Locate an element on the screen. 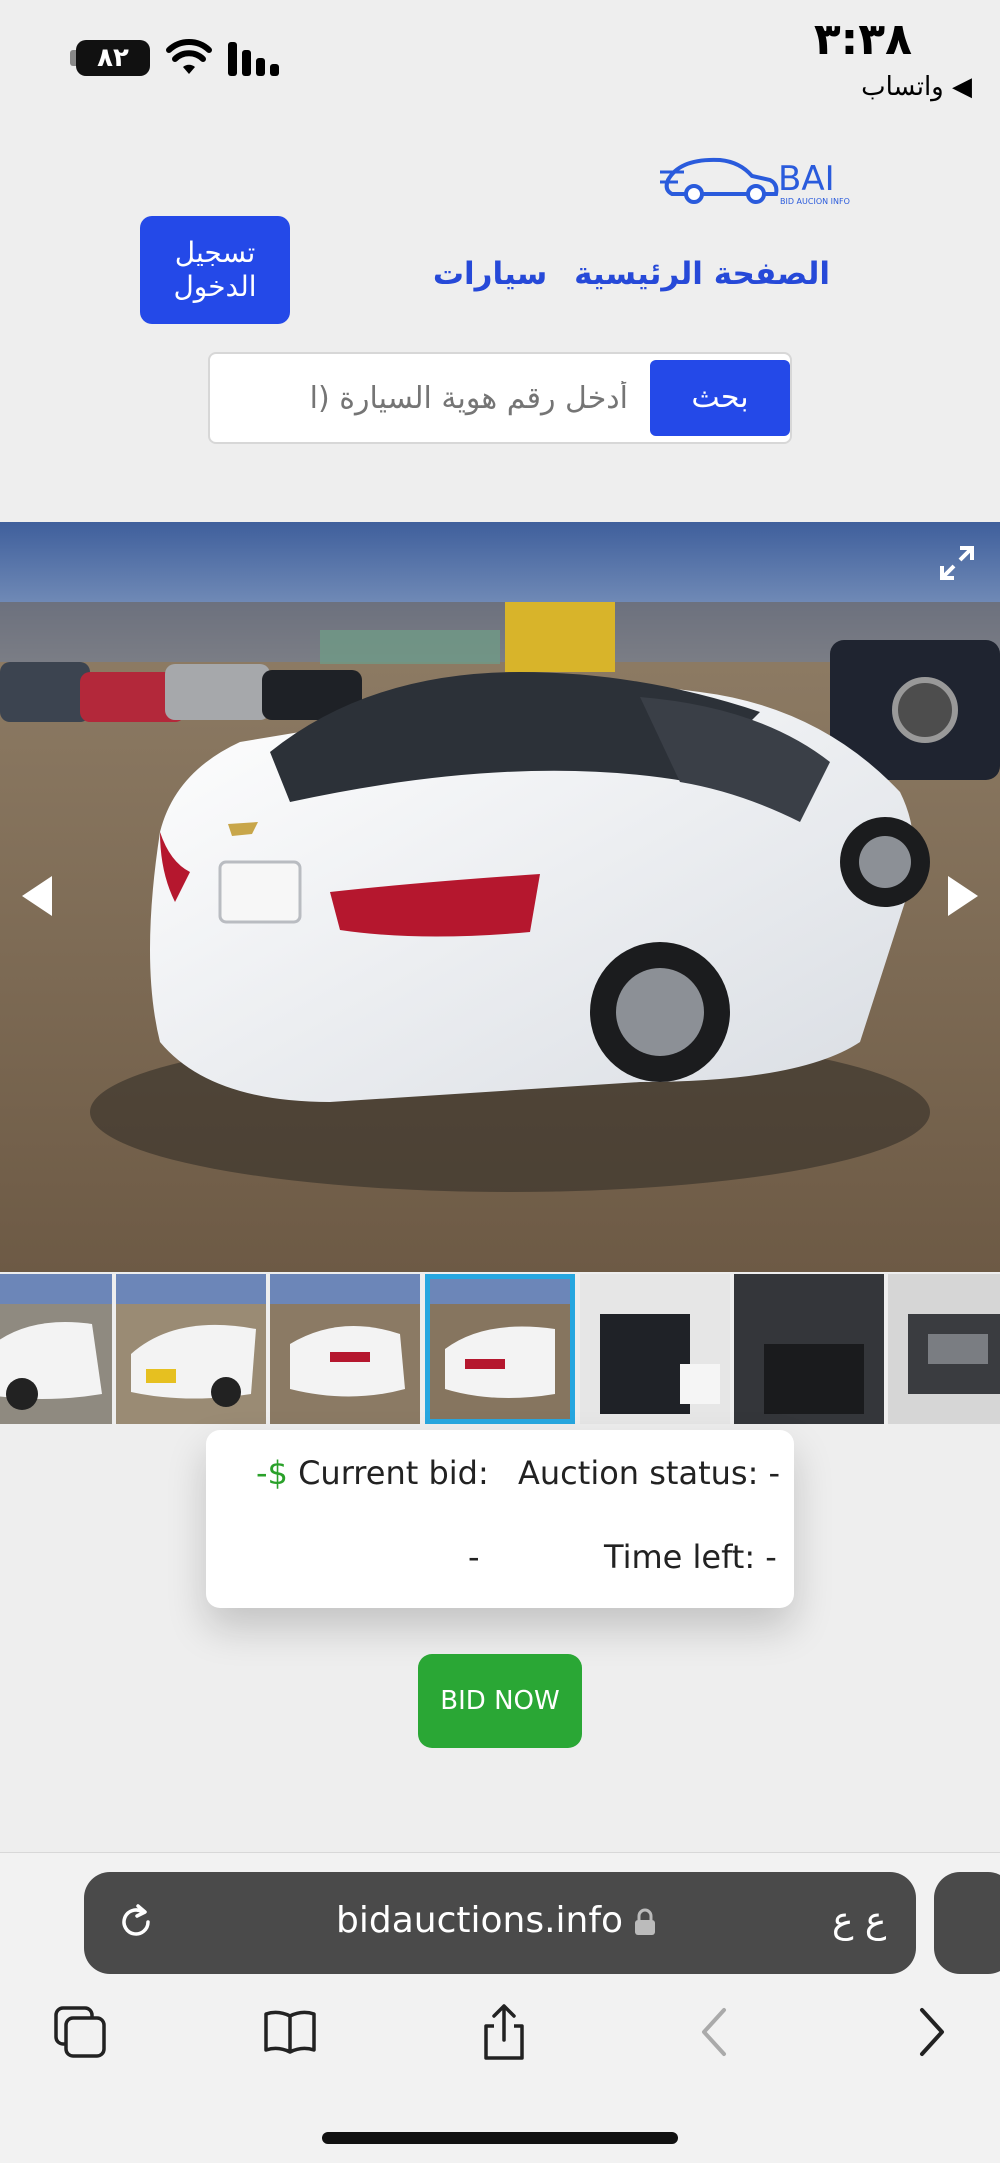 This screenshot has height=2163, width=1000. auction-status: Auction status: - is located at coordinates (649, 1473).